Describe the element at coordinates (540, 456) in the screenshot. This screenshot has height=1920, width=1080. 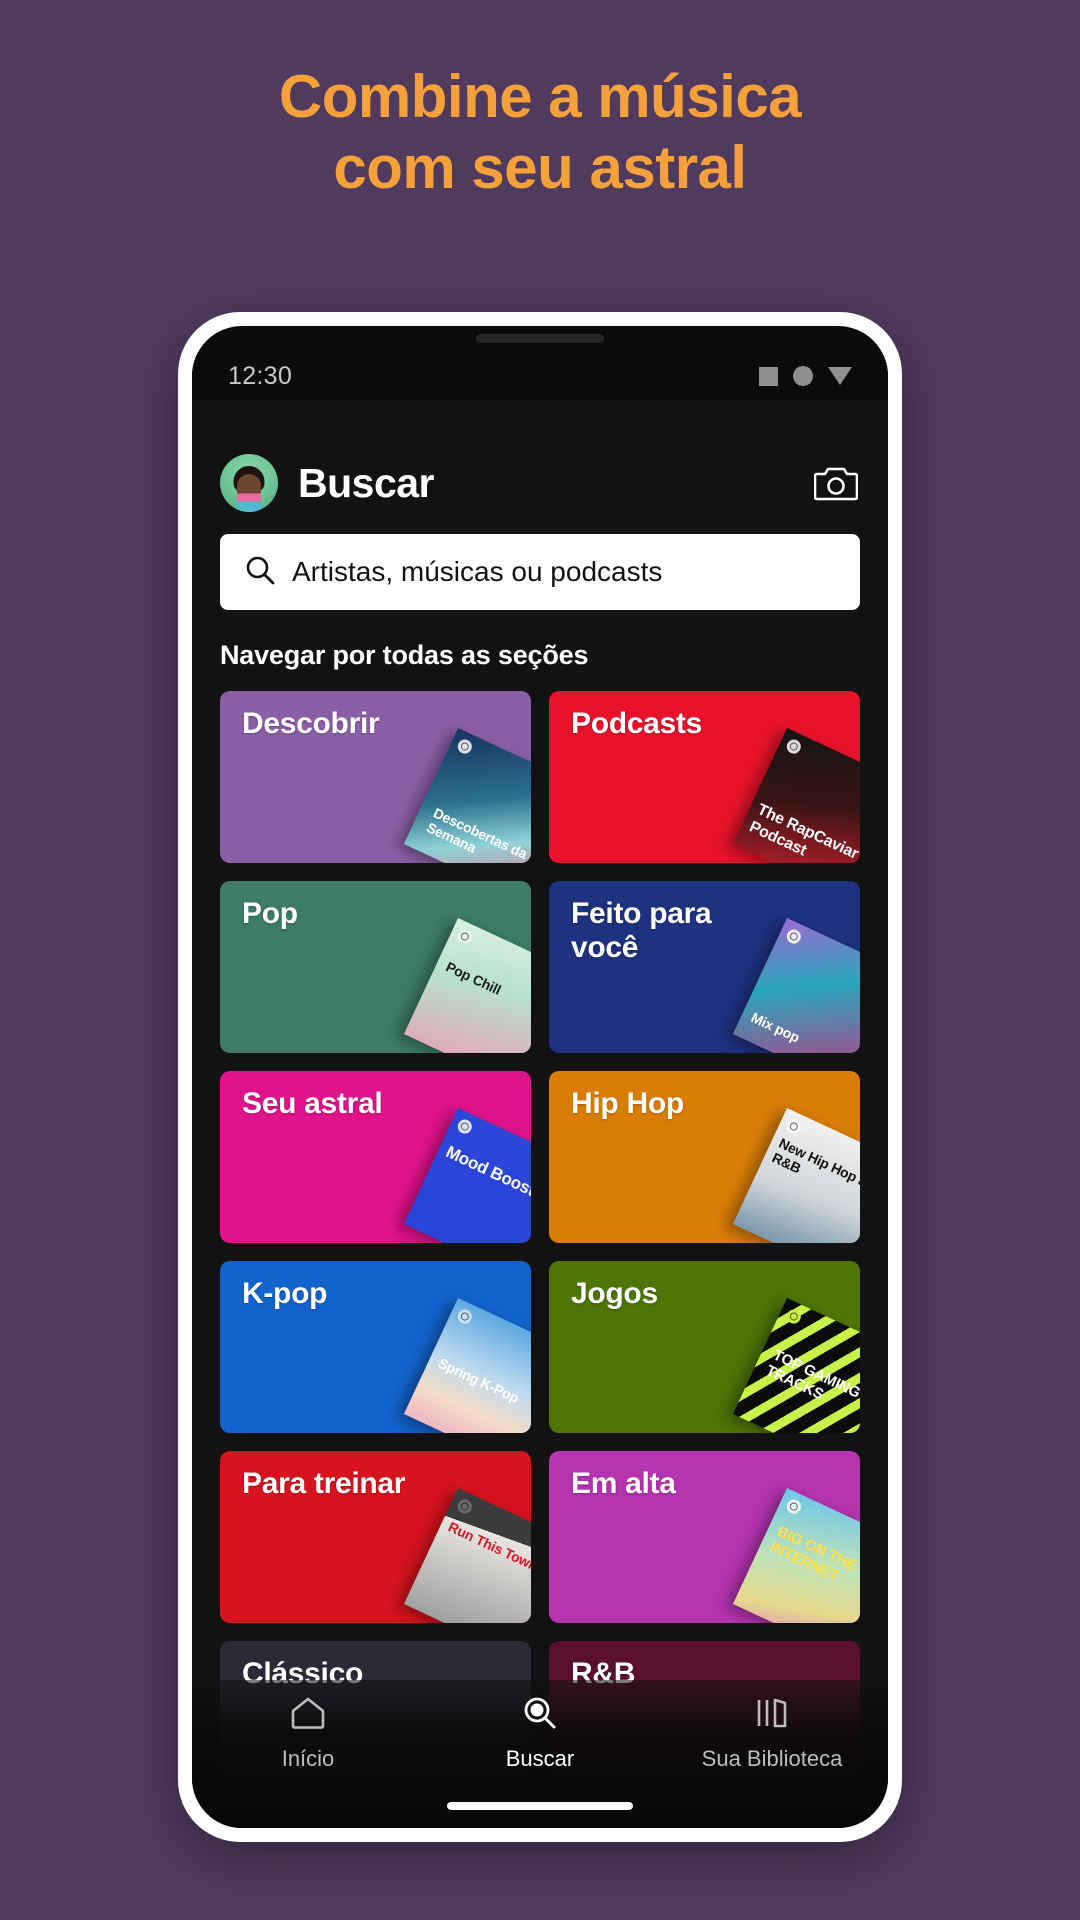
I see `app-header: Buscar` at that location.